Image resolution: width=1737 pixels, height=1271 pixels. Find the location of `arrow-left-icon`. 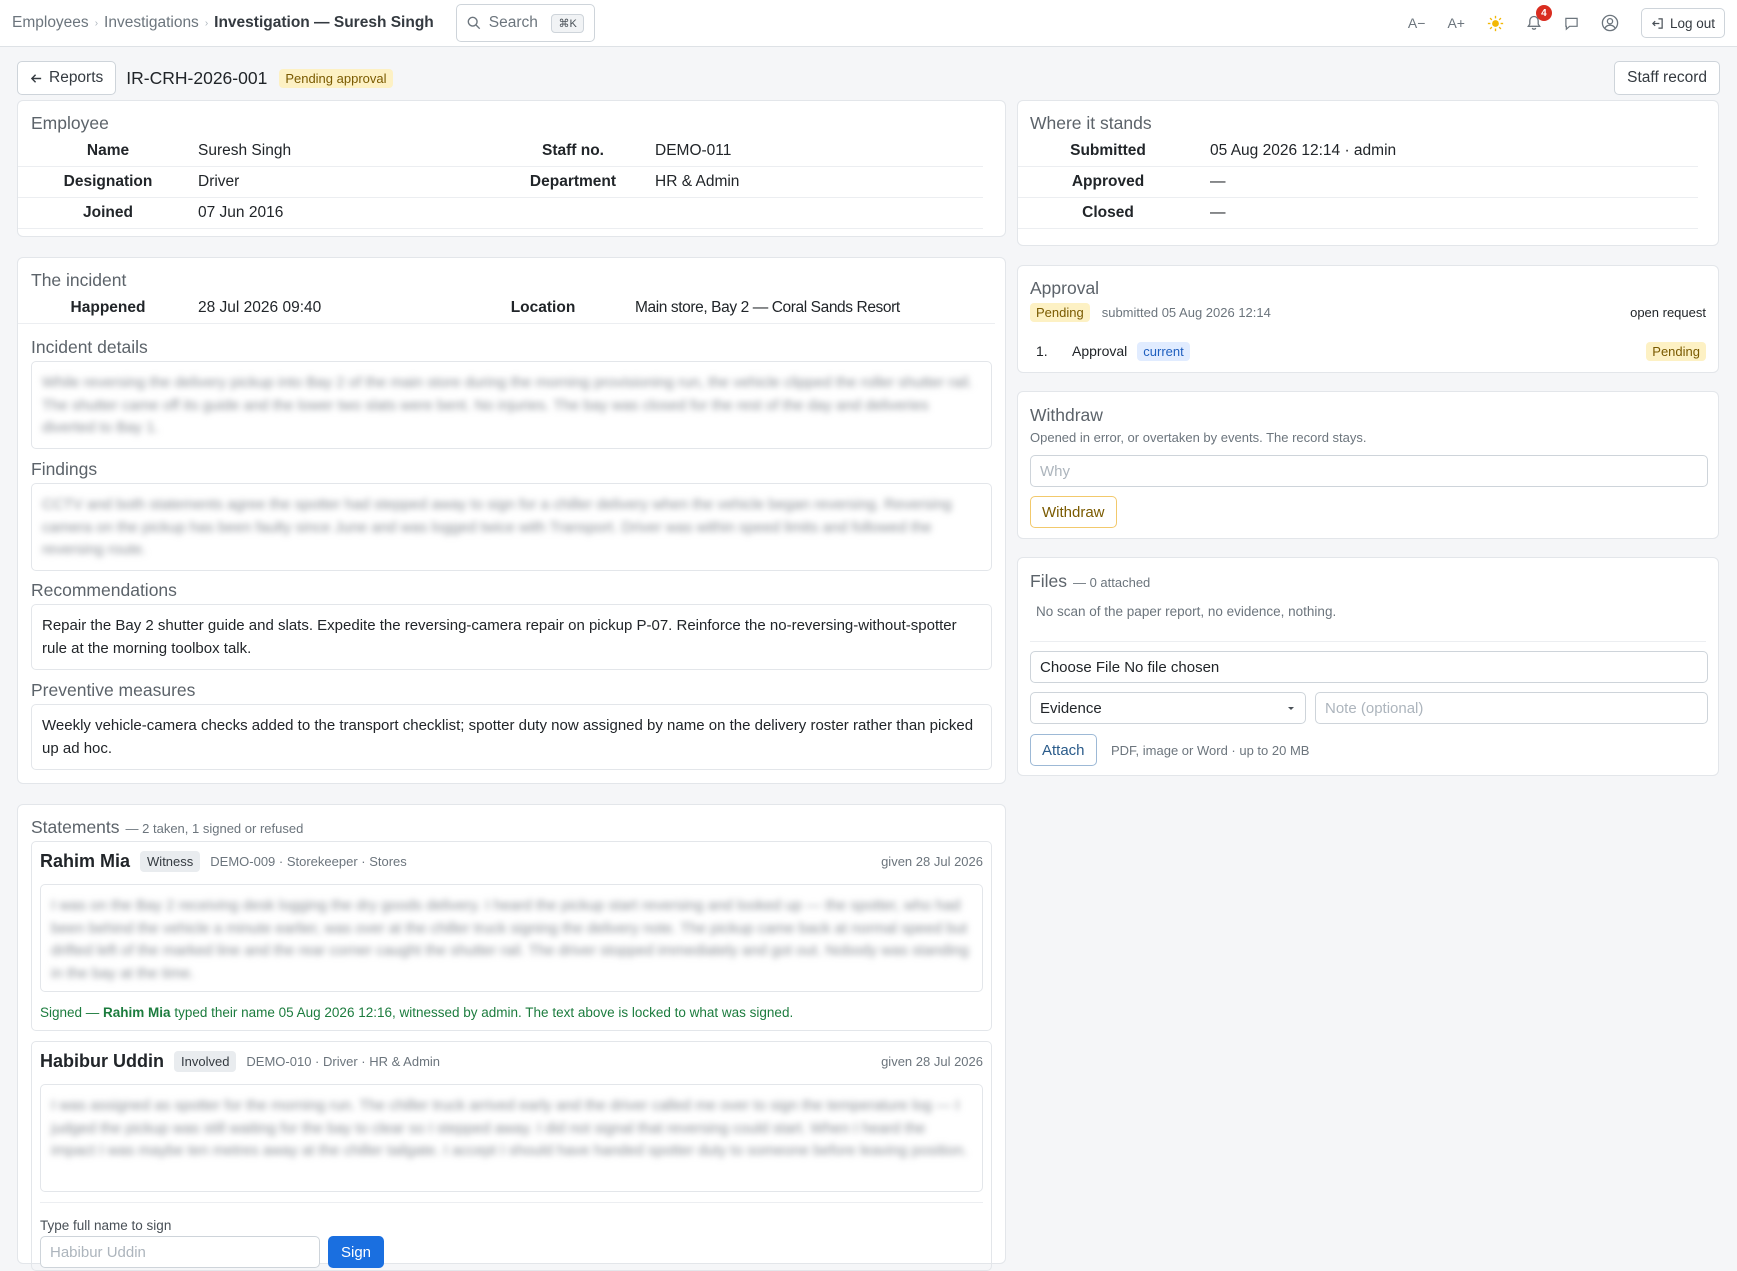

arrow-left-icon is located at coordinates (36, 78).